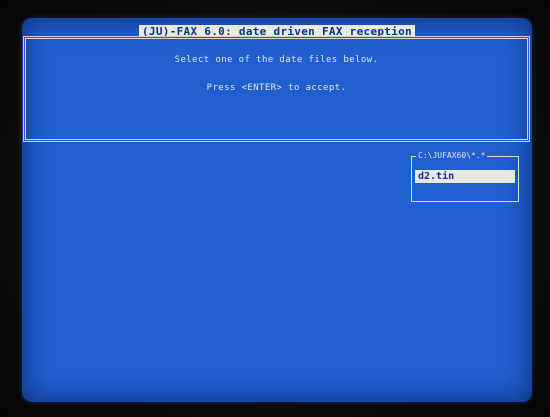  Describe the element at coordinates (277, 31) in the screenshot. I see `app-title: (JU)-FAX 6.0: date driven FAX reception` at that location.